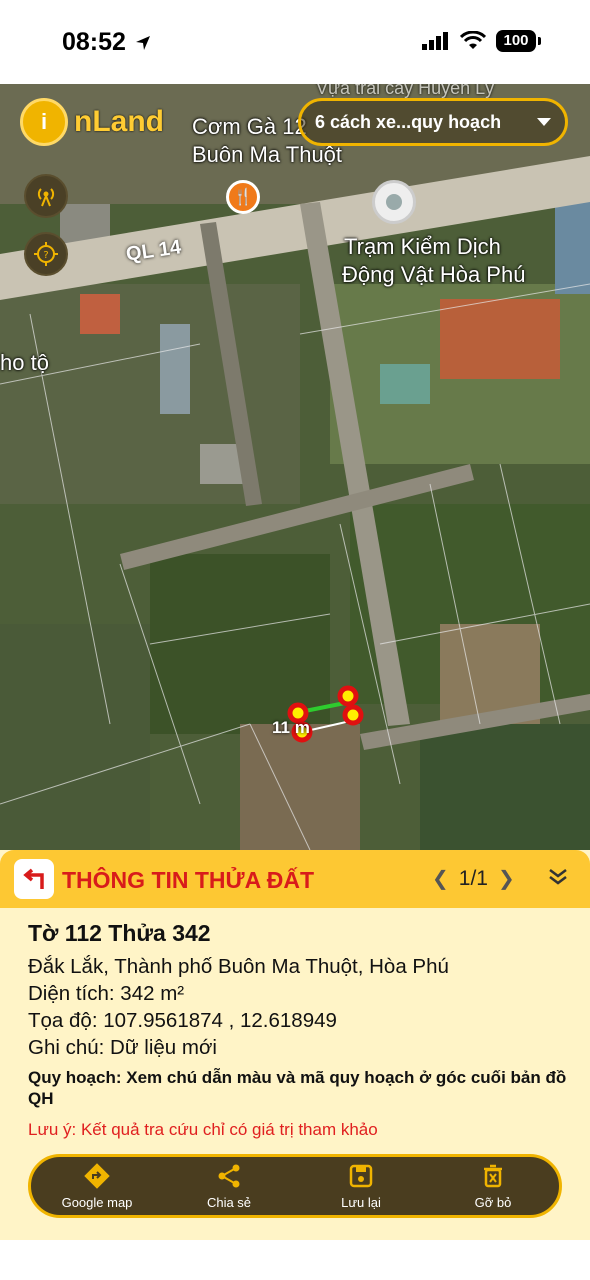 This screenshot has width=590, height=1280. I want to click on clock: 08:52, so click(94, 42).